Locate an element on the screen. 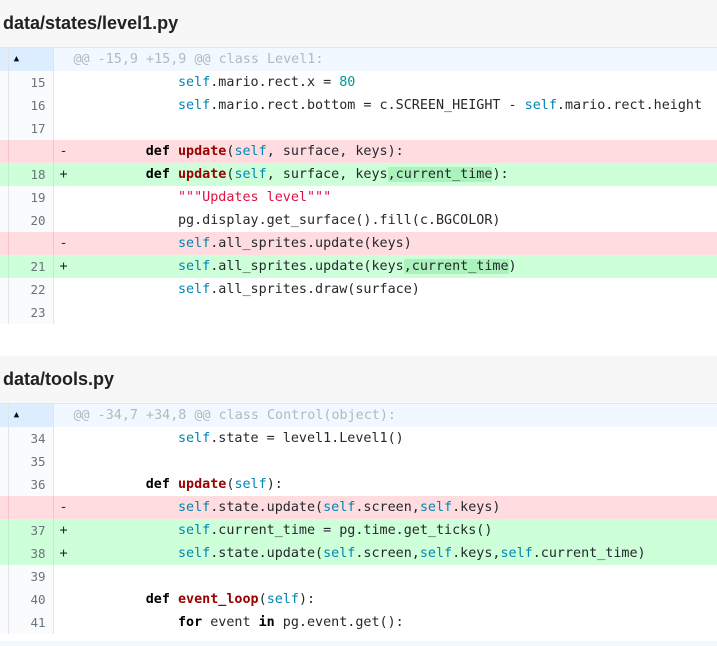 This screenshot has height=646, width=717. code-line: self.mario.rect.x = 80 is located at coordinates (385, 82).